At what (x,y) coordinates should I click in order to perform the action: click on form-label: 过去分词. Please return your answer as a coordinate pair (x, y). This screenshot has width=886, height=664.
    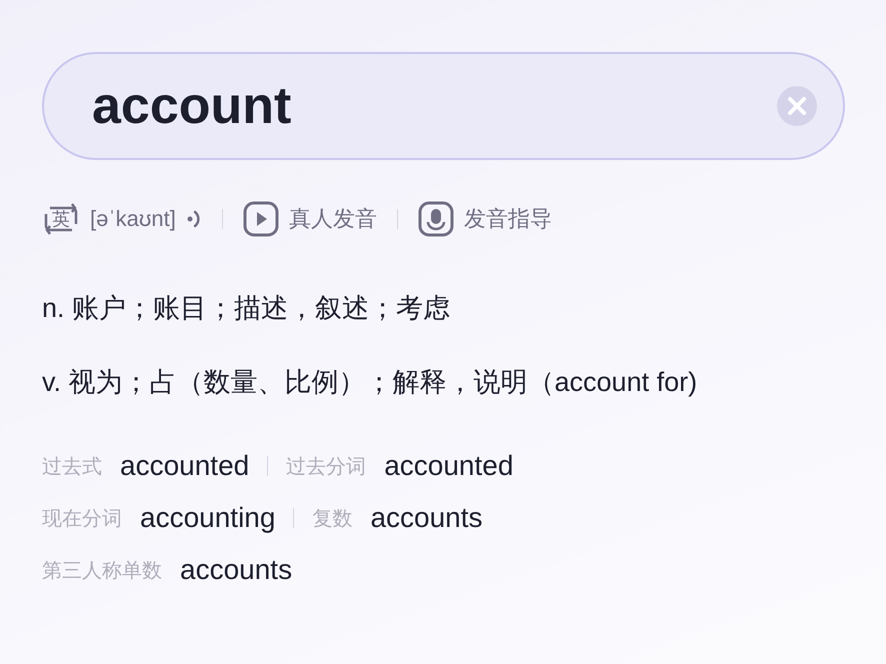
    Looking at the image, I should click on (326, 467).